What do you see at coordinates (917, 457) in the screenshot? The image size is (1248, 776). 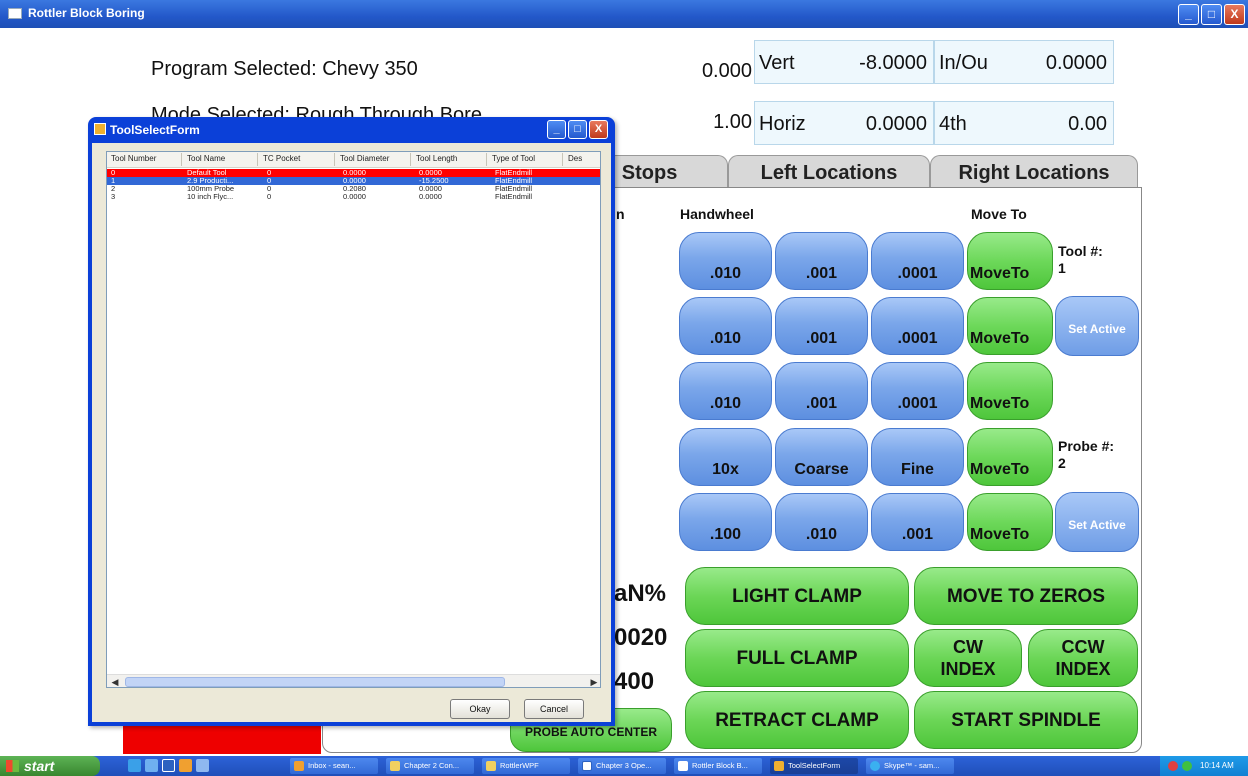 I see `jog-fine-button: Fine` at bounding box center [917, 457].